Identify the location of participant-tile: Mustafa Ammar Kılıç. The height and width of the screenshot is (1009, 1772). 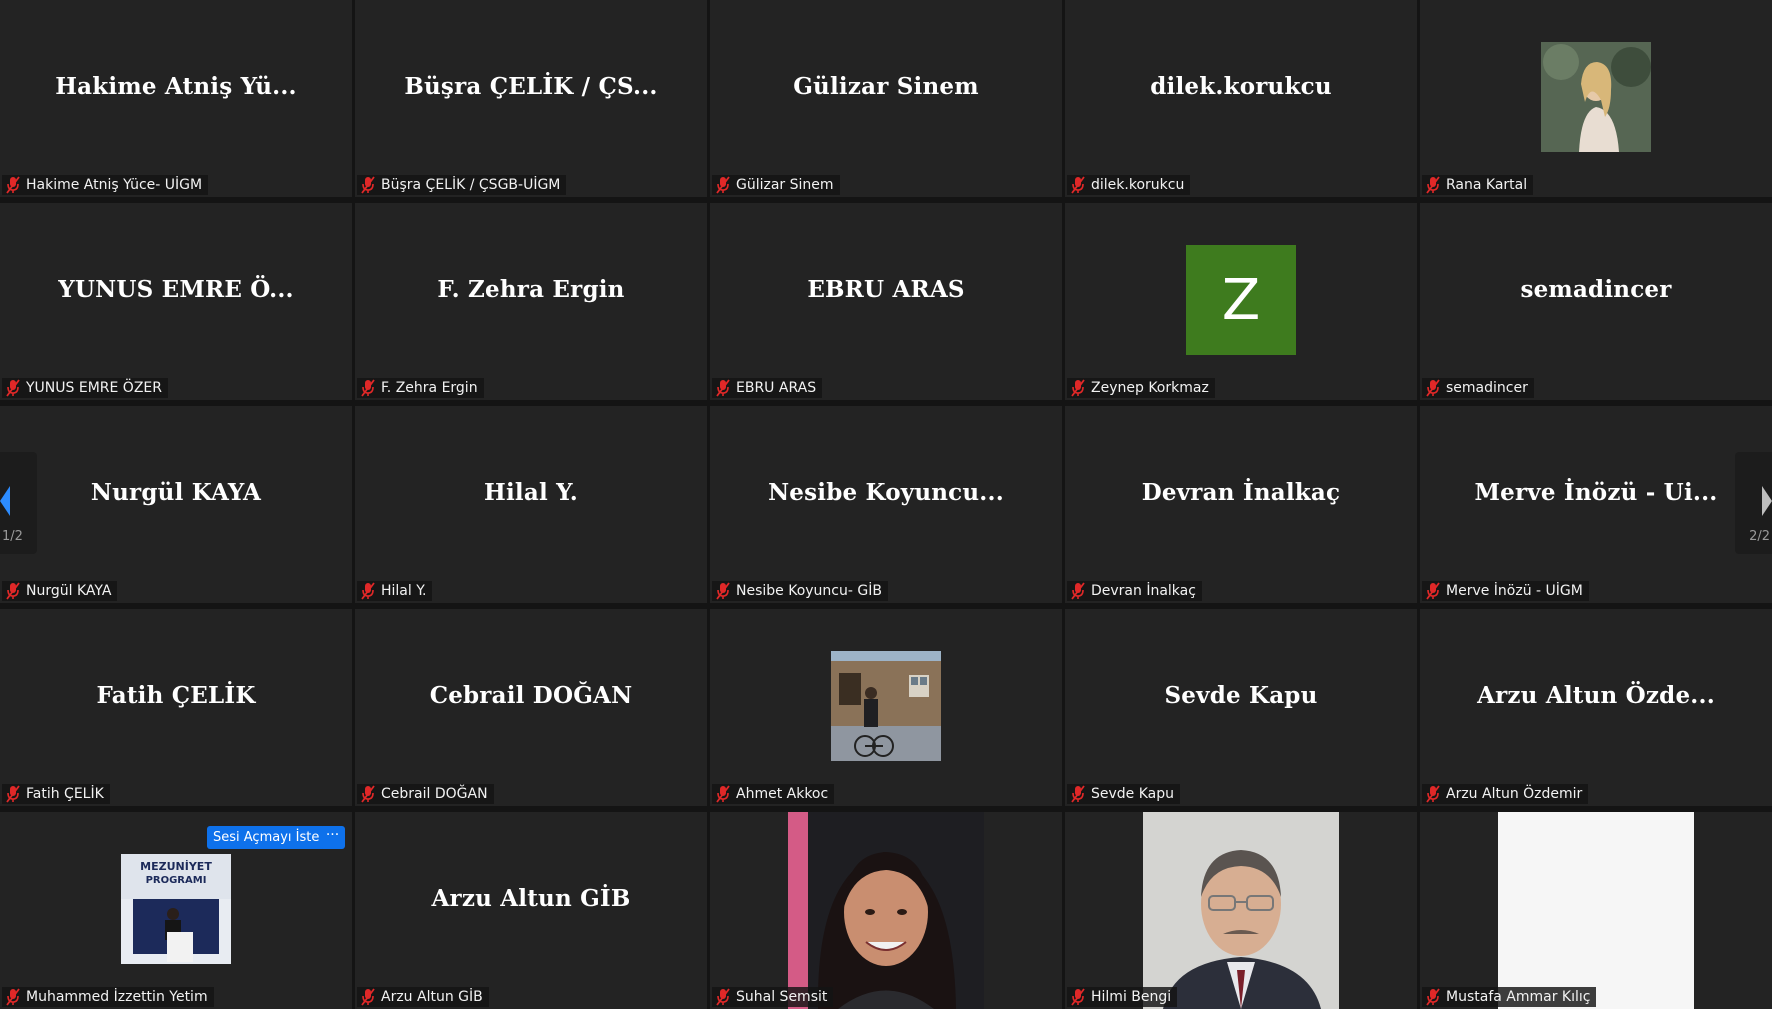
(1596, 910).